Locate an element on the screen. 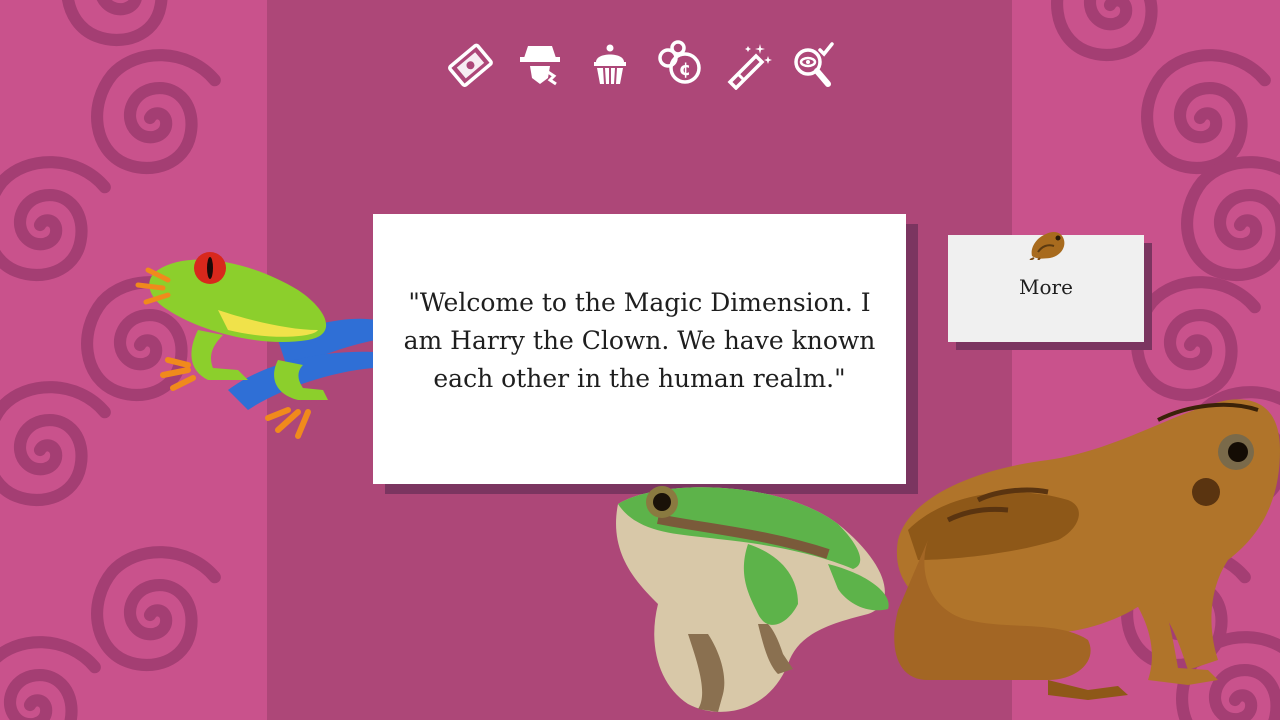 This screenshot has width=1280, height=720. coins-icon: ¢ is located at coordinates (680, 64).